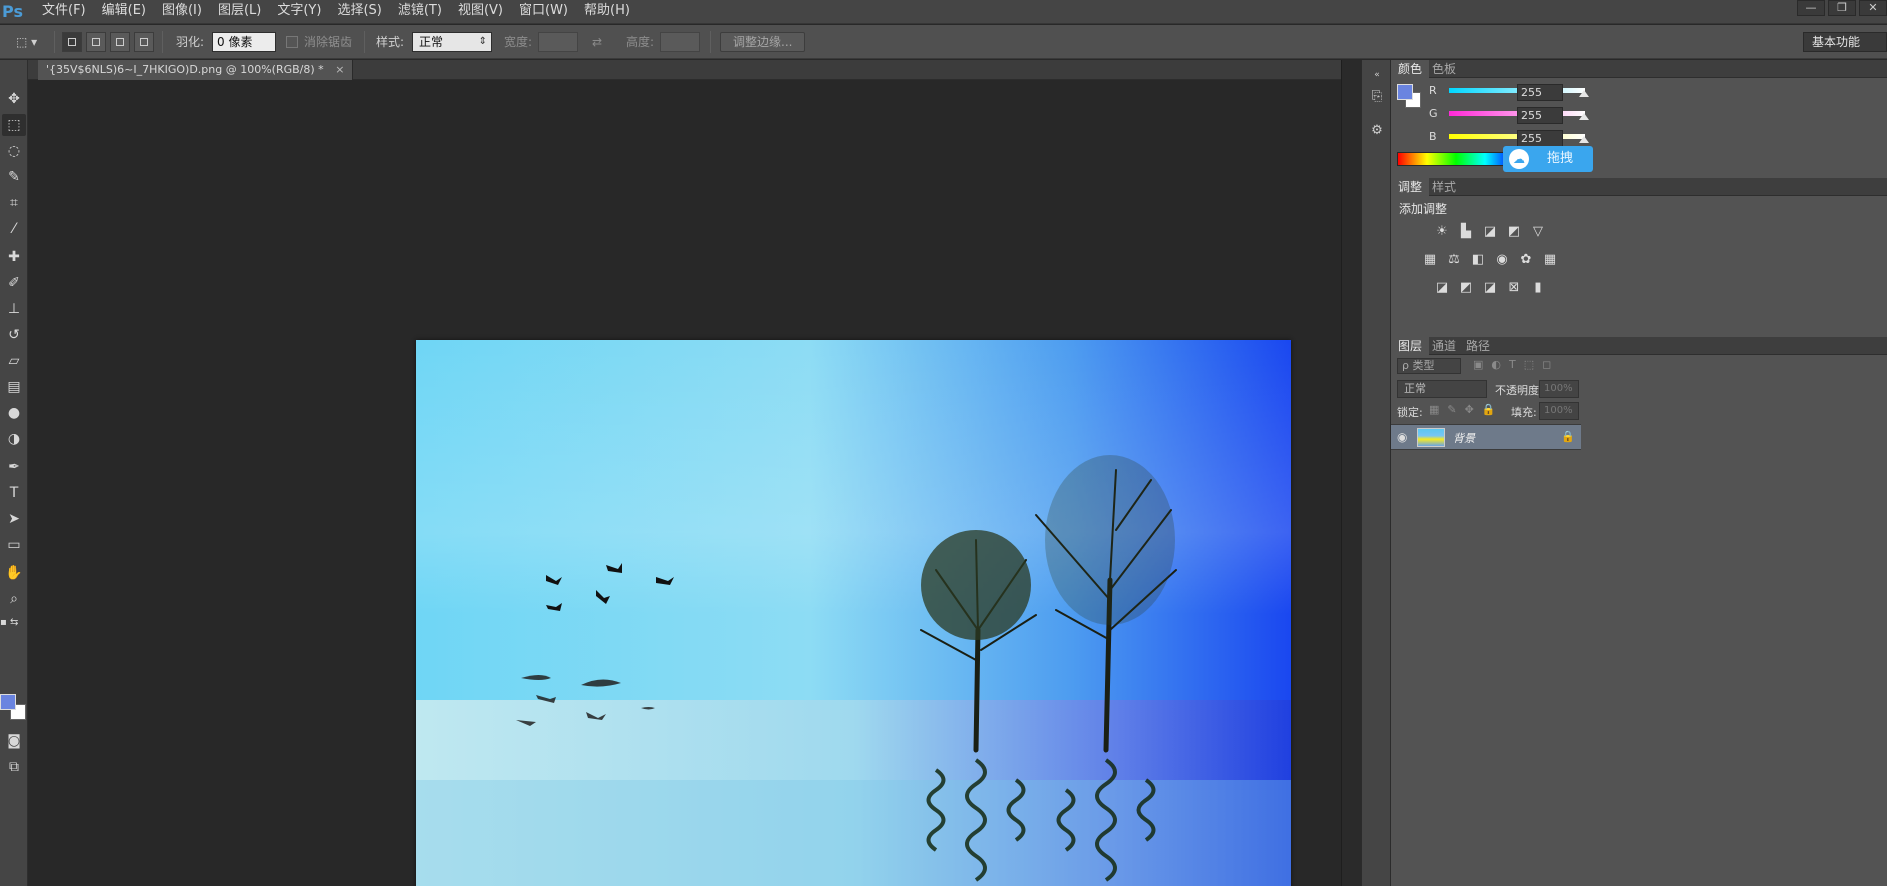  Describe the element at coordinates (1550, 260) in the screenshot. I see `color-lookup-icon: ▦` at that location.